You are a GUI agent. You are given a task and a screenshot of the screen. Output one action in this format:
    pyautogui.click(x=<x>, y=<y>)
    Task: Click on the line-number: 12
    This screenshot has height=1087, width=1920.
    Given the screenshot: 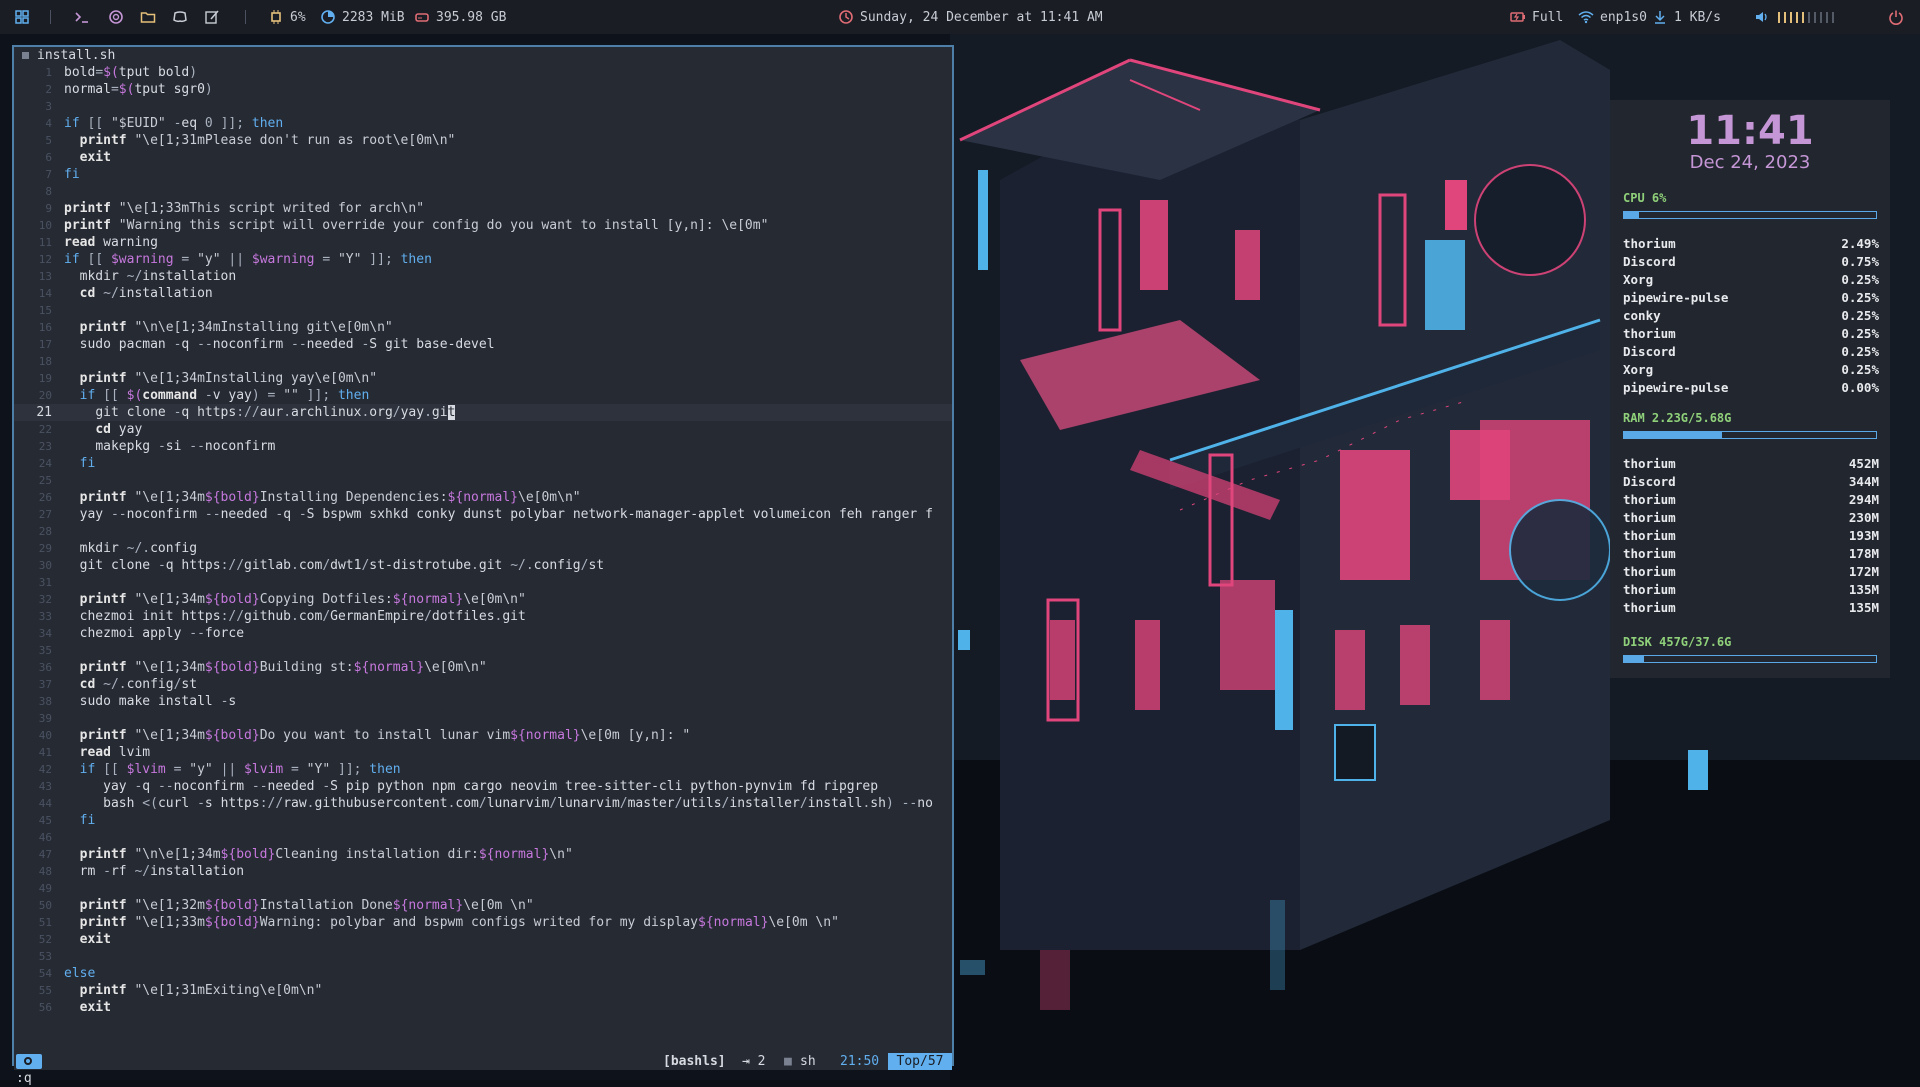 What is the action you would take?
    pyautogui.click(x=45, y=259)
    